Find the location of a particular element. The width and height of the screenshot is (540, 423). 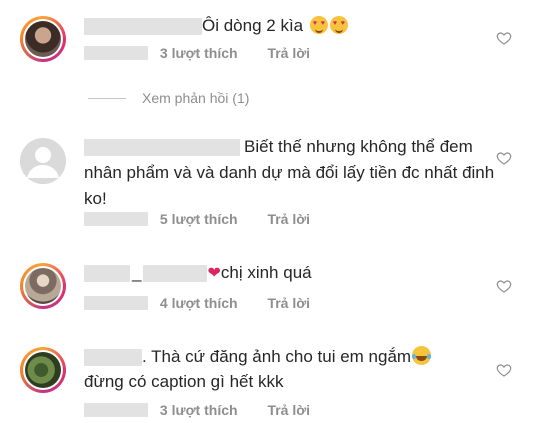

comment-text: Ôi dòng 2 kìa ♥ ♥ ♥ ♥ is located at coordinates (284, 25).